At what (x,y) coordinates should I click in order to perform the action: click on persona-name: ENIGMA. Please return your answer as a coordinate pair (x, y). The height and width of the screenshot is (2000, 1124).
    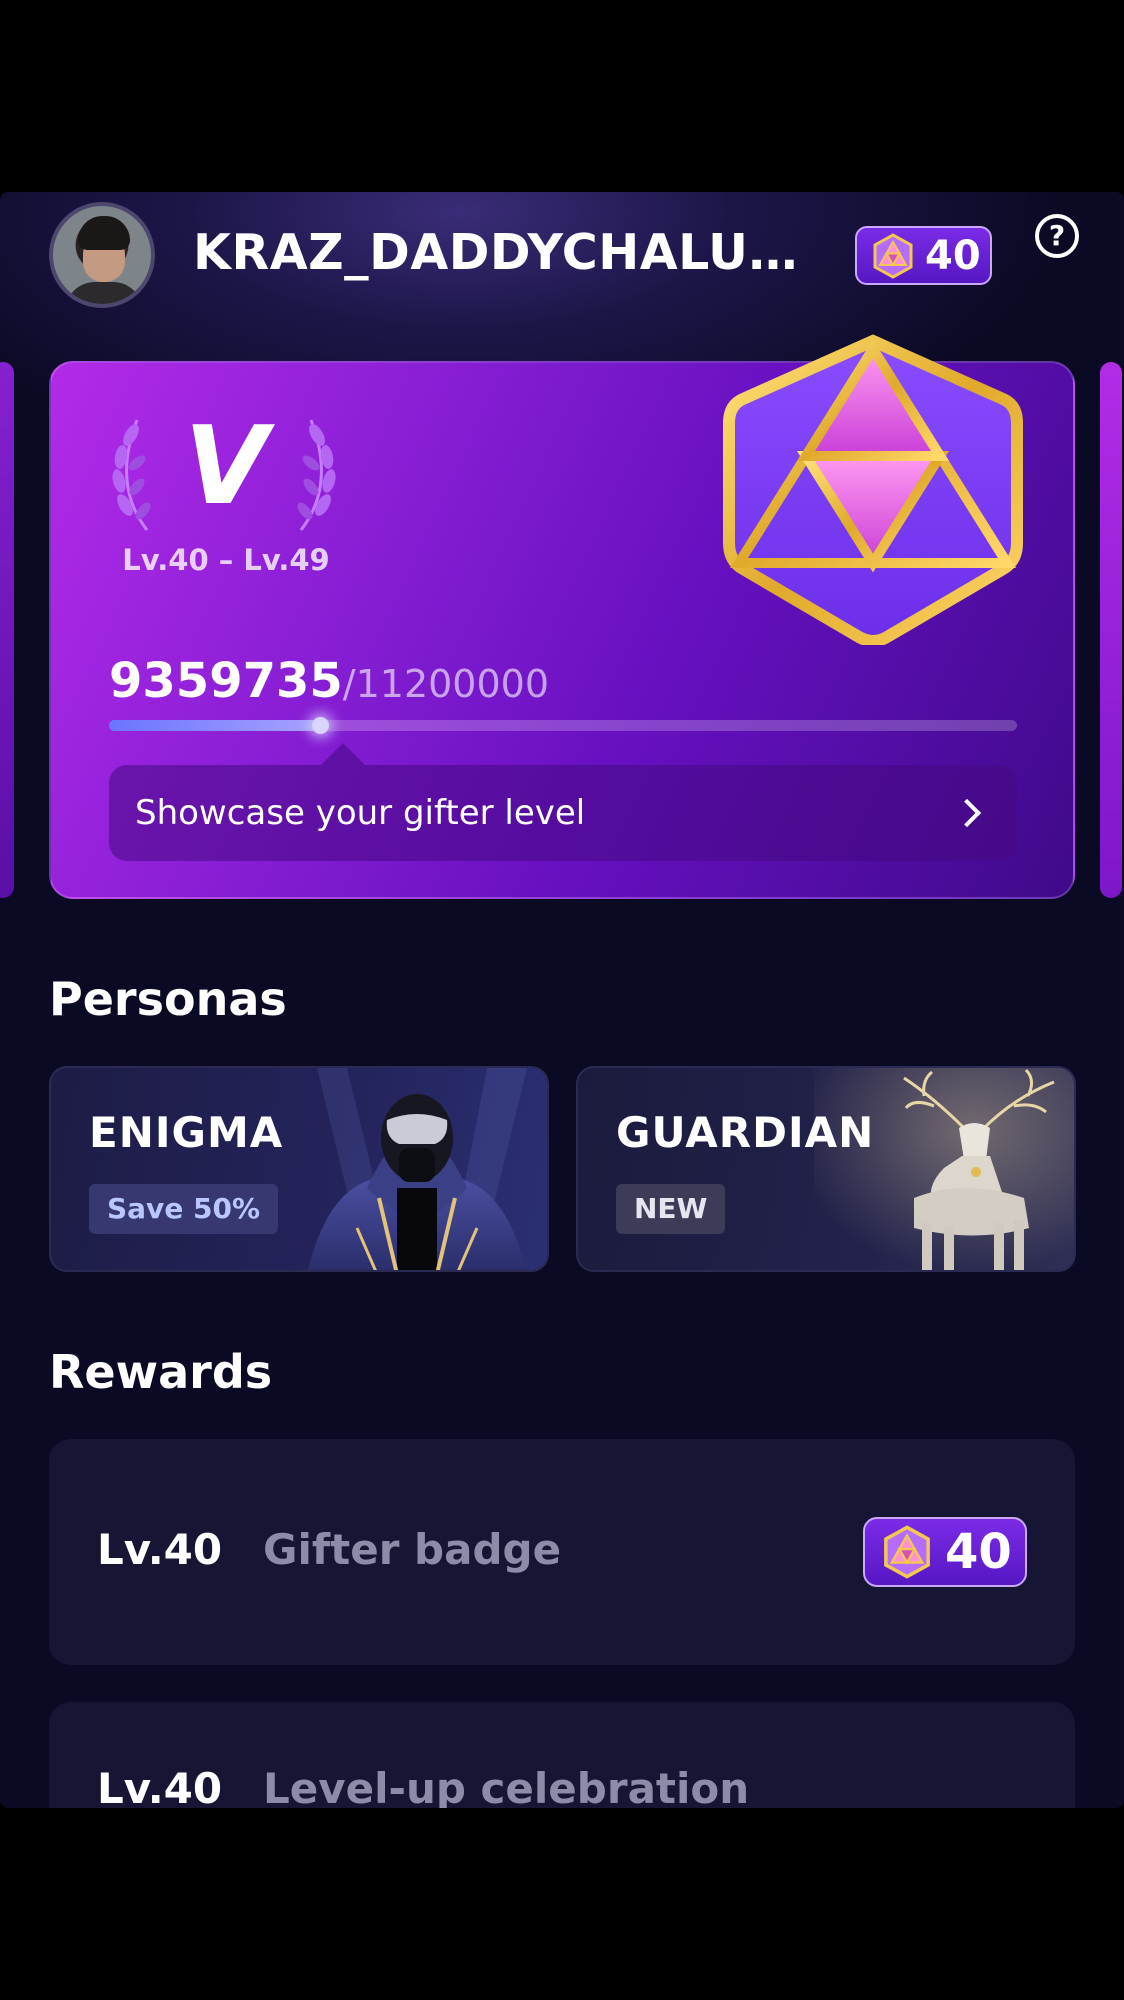
    Looking at the image, I should click on (186, 1132).